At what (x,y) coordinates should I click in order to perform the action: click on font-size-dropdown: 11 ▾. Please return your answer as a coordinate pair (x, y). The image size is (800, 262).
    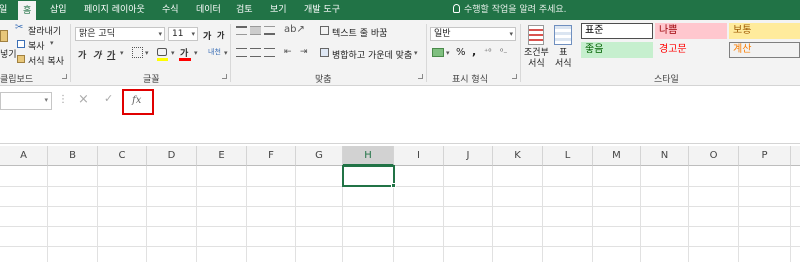
    Looking at the image, I should click on (183, 34).